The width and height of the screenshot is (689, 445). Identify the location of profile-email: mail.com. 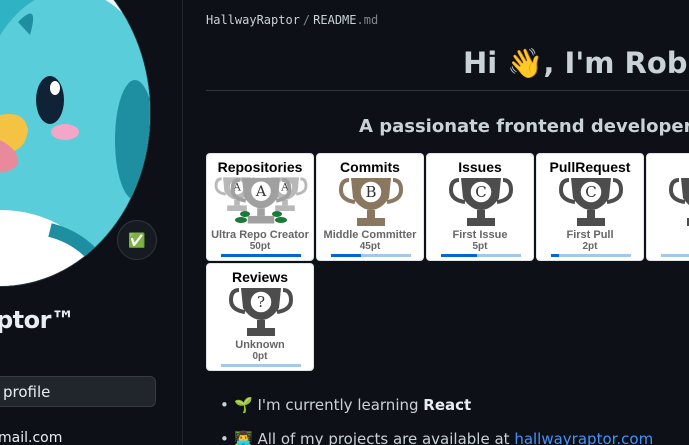
(31, 437).